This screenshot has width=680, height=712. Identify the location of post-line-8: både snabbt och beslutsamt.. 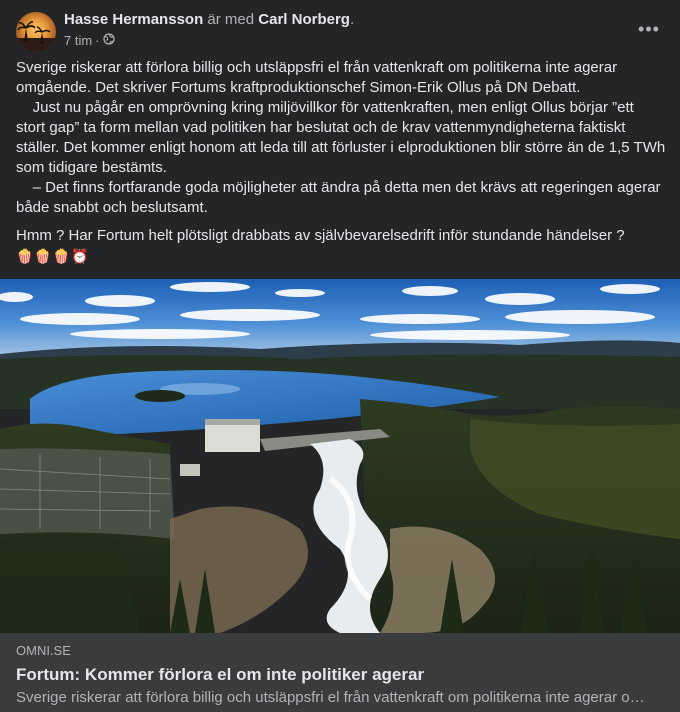
(112, 207).